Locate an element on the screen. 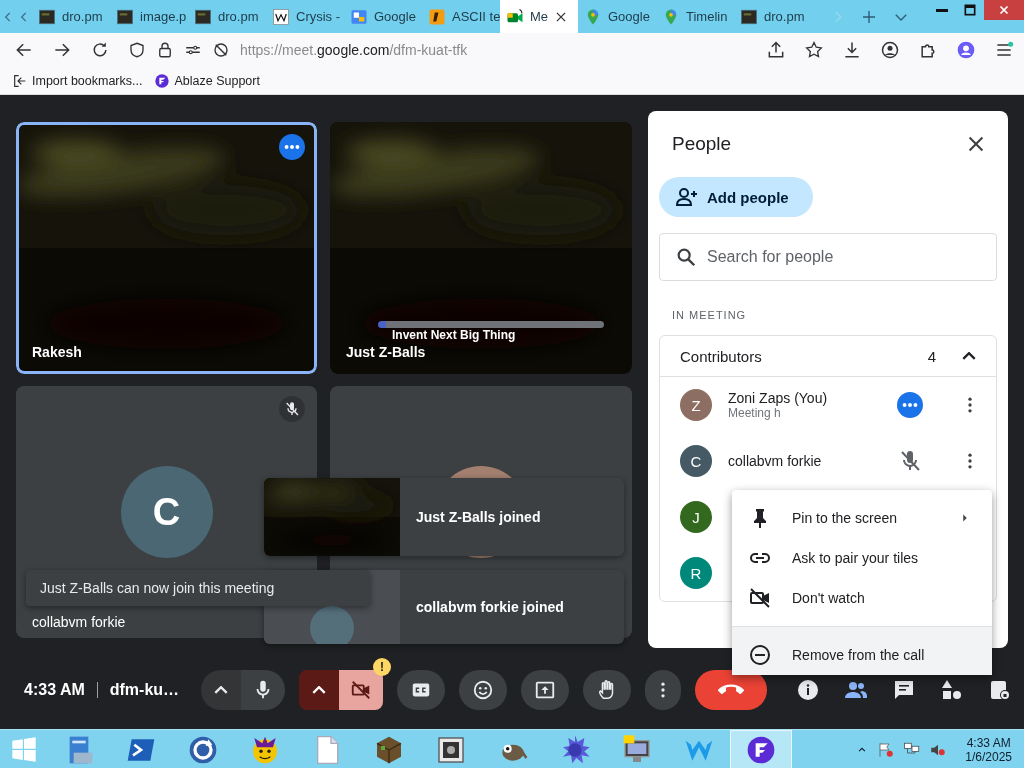 This screenshot has width=1024, height=768. menu-item: Pin to the screen is located at coordinates (862, 518).